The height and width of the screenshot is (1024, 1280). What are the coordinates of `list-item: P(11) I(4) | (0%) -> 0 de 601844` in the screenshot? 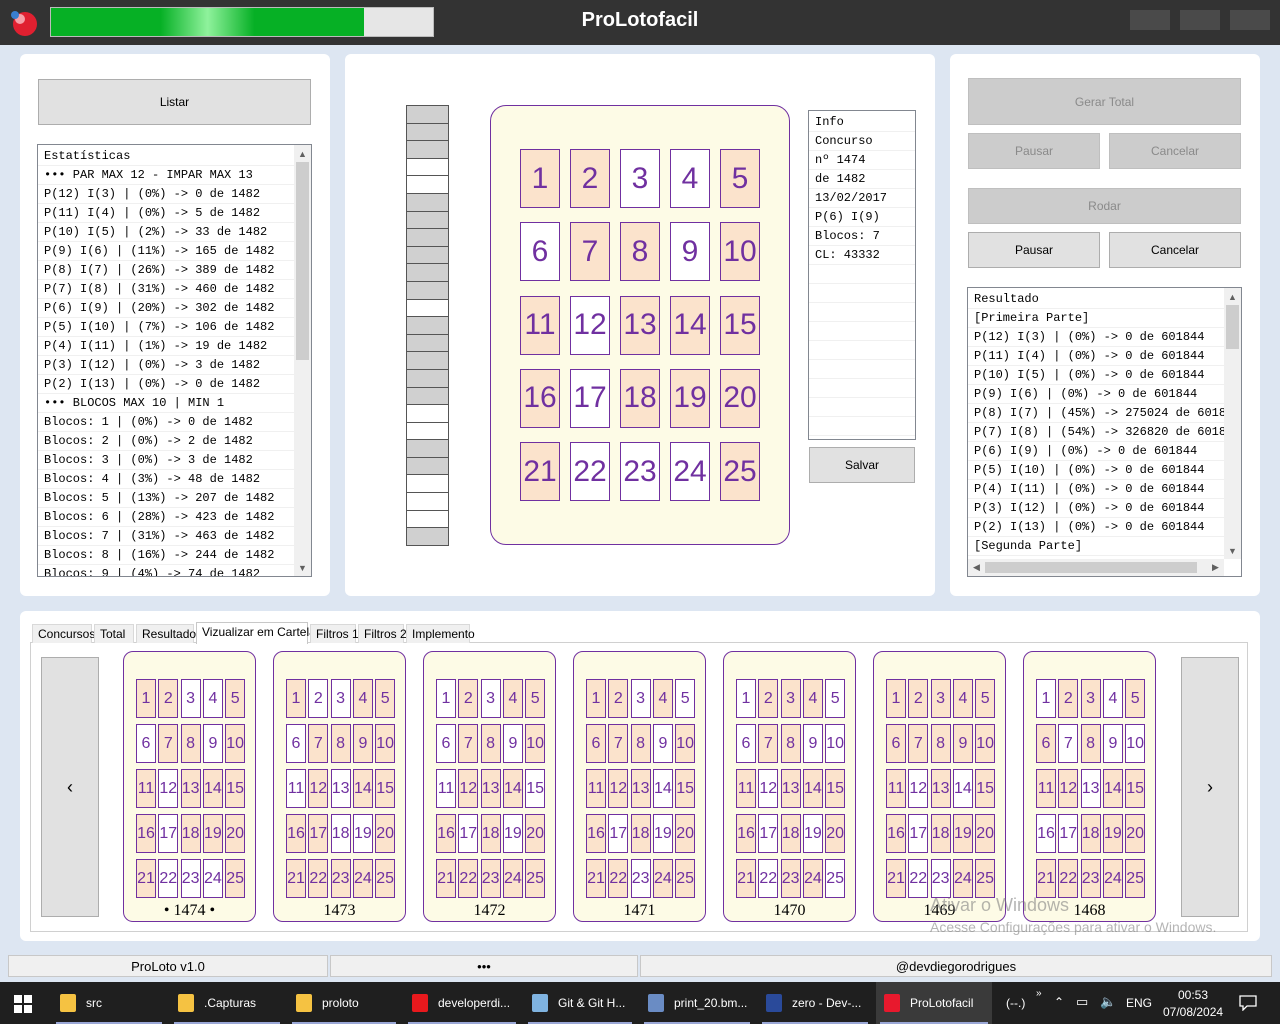 It's located at (1096, 356).